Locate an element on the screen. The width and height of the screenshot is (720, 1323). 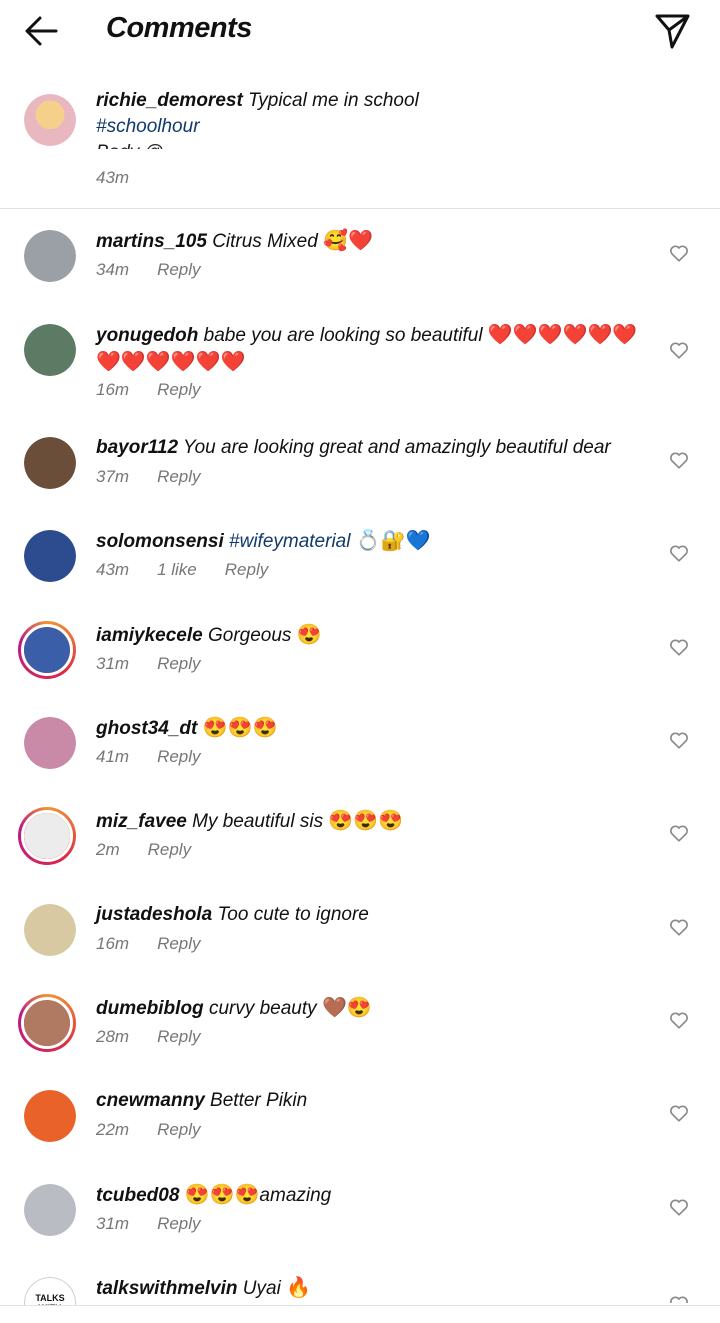
back-arrow-icon is located at coordinates (42, 31).